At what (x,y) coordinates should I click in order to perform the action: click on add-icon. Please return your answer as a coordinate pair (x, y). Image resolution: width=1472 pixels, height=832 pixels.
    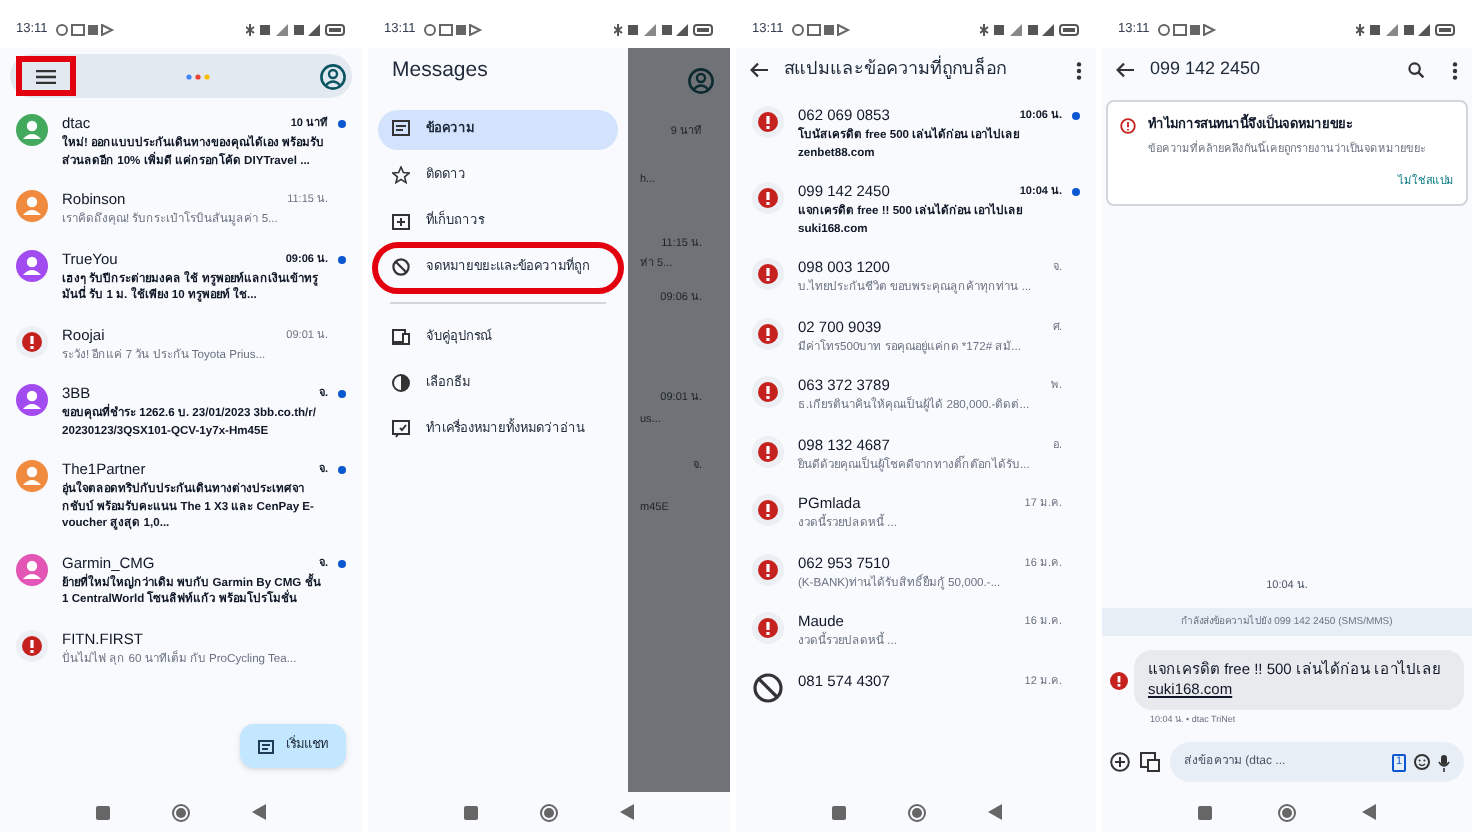
    Looking at the image, I should click on (1120, 762).